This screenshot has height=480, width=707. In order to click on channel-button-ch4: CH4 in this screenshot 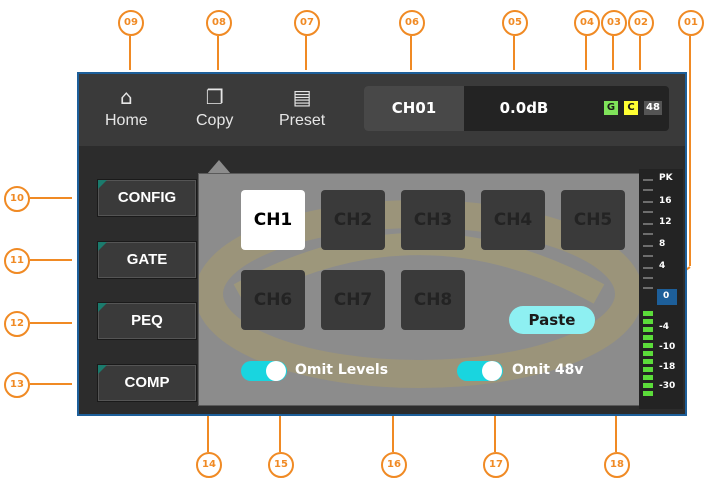, I will do `click(513, 220)`.